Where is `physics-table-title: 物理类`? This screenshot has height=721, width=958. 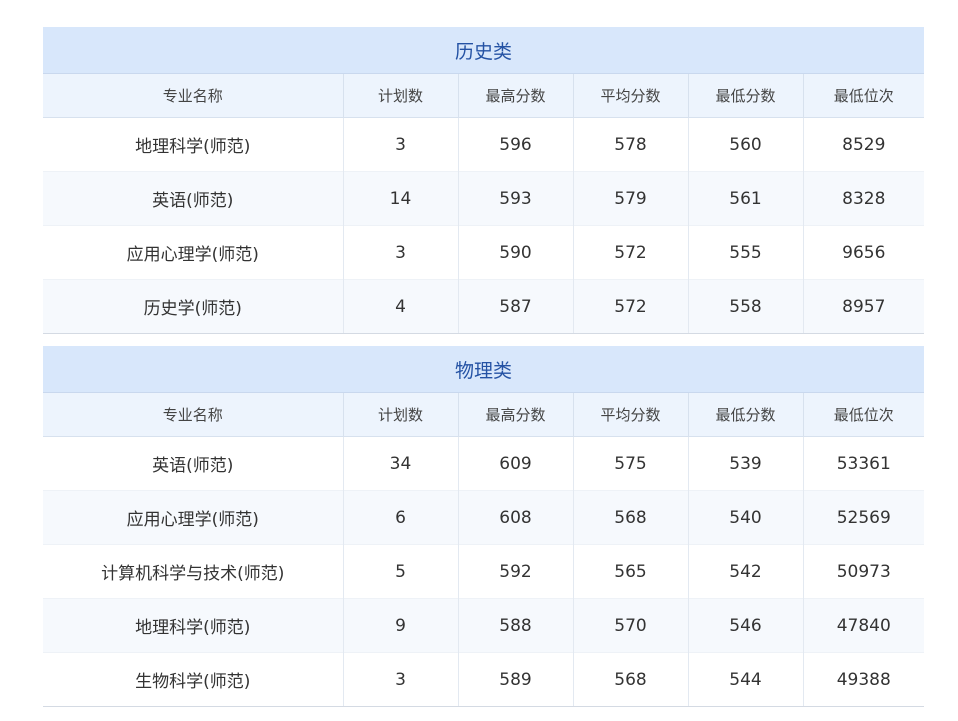
physics-table-title: 物理类 is located at coordinates (484, 369).